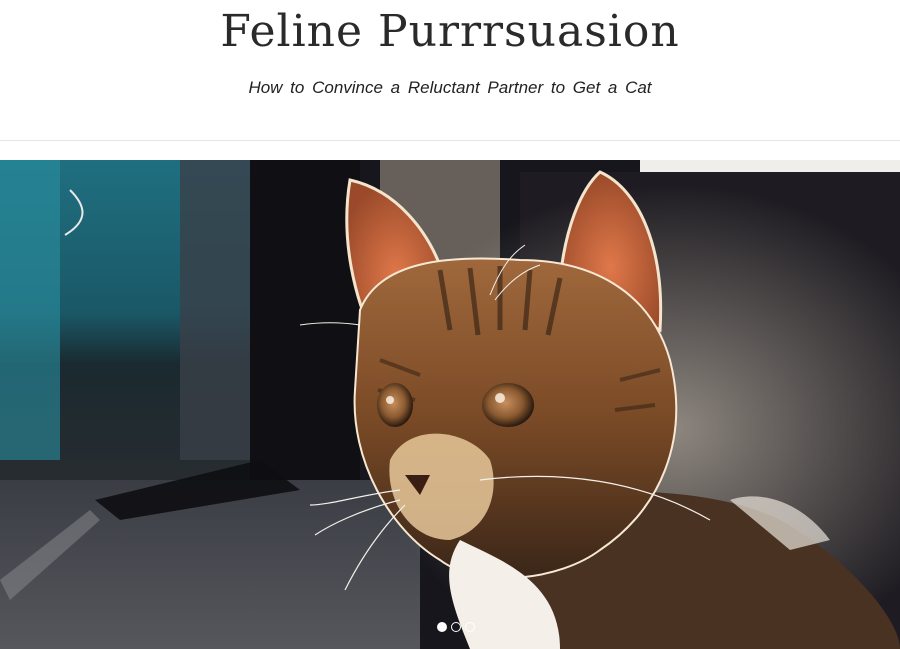 This screenshot has width=900, height=649. Describe the element at coordinates (450, 31) in the screenshot. I see `site-title: Feline Purrrsuasion` at that location.